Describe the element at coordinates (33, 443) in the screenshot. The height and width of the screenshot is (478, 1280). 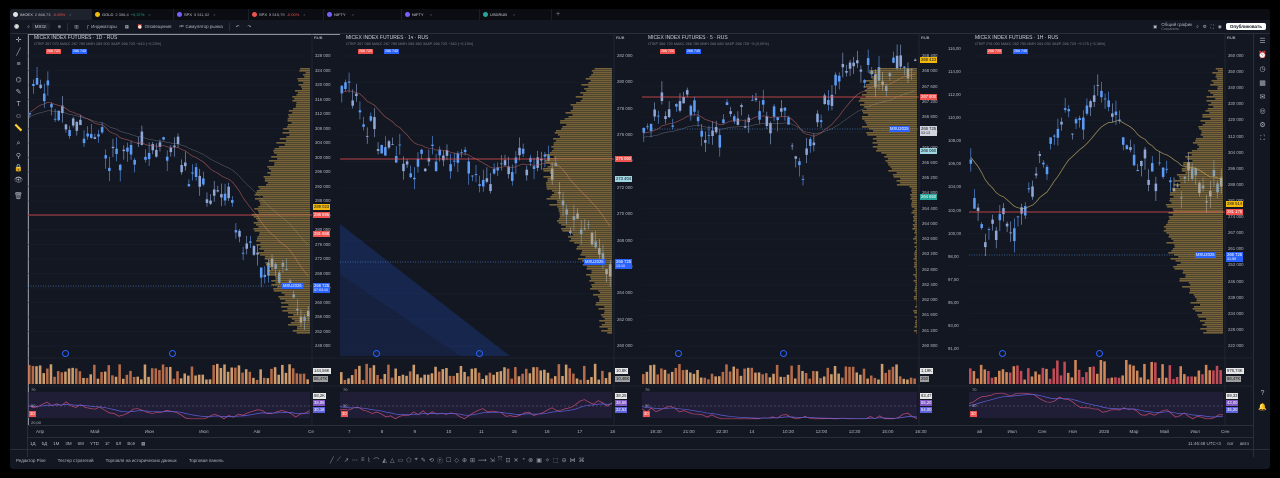
I see `range-button: 1Д` at that location.